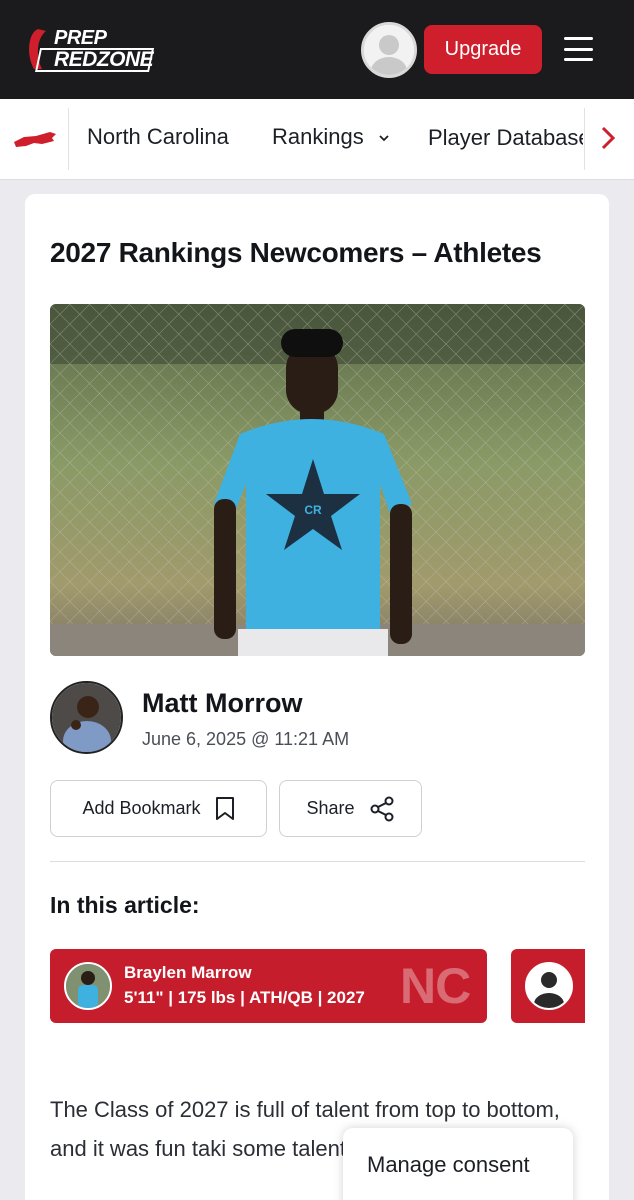 The height and width of the screenshot is (1200, 634). I want to click on upgrade-button: Upgrade, so click(483, 49).